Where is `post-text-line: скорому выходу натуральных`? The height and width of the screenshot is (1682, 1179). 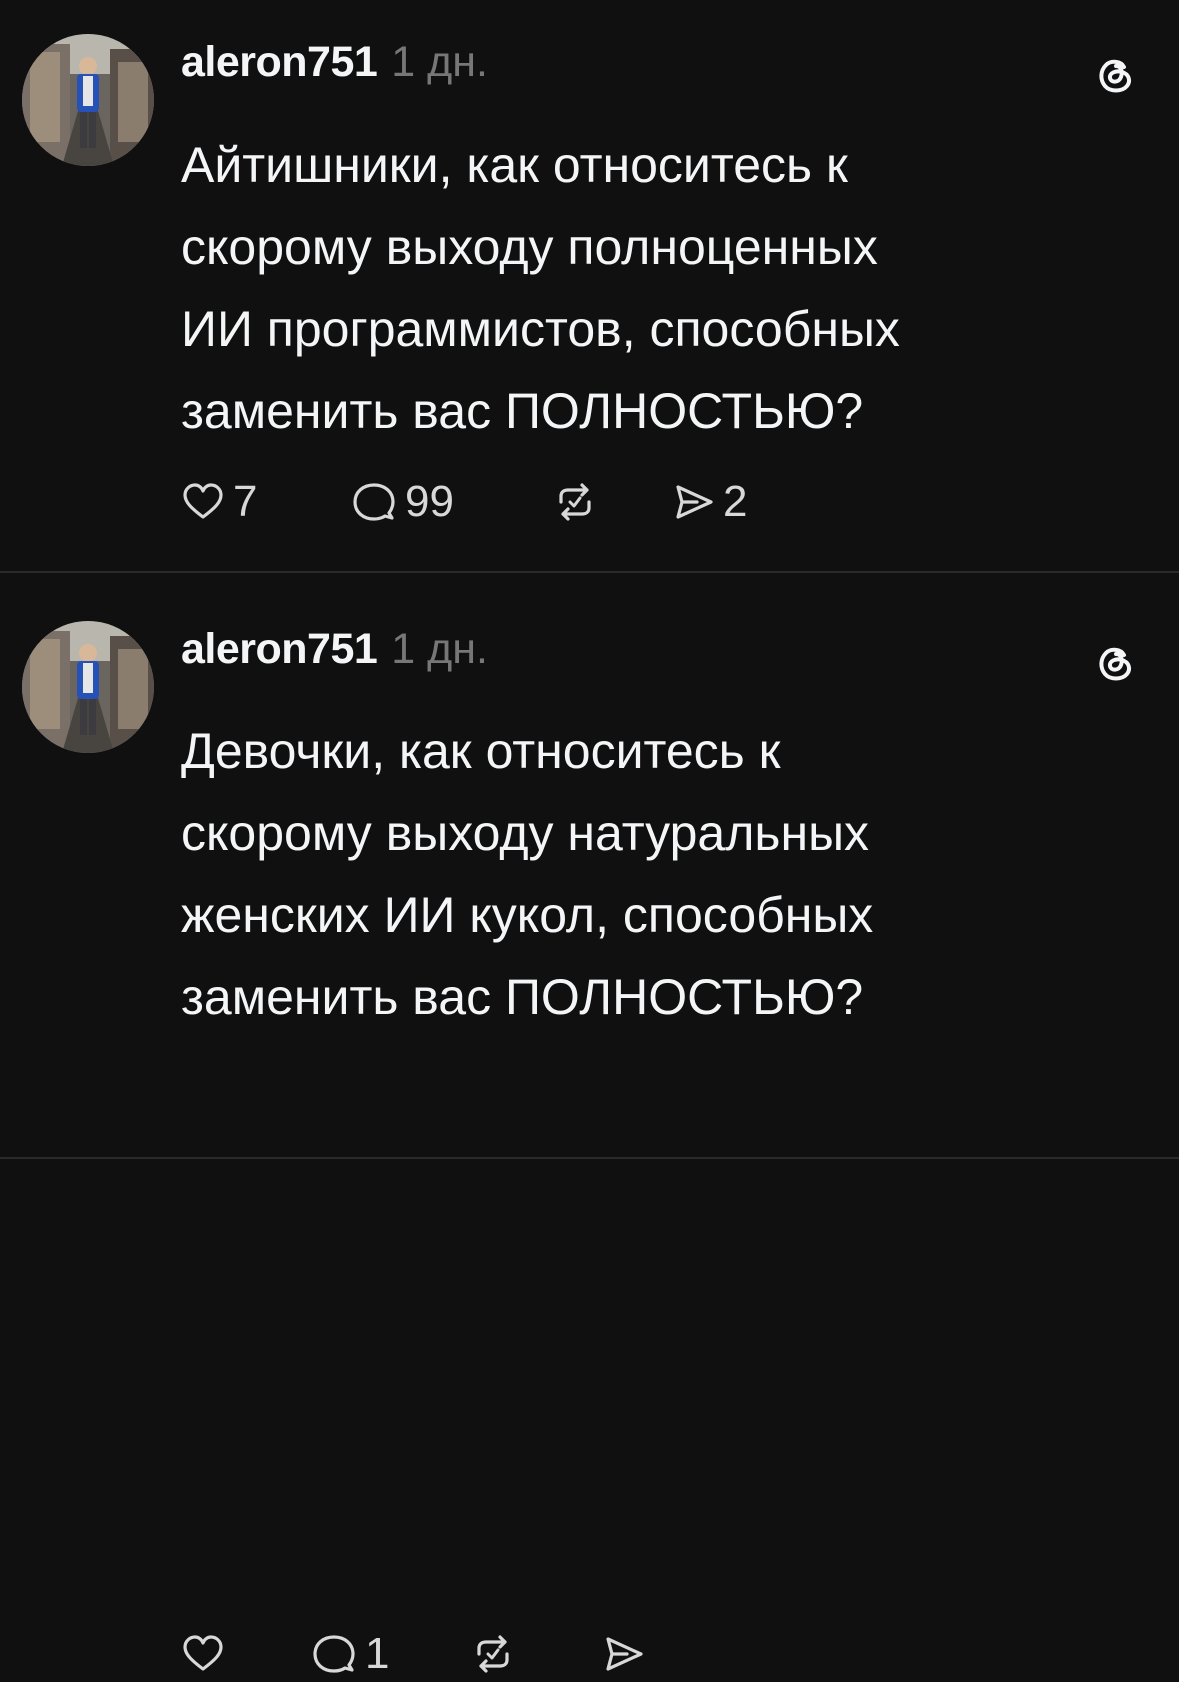 post-text-line: скорому выходу натуральных is located at coordinates (525, 833).